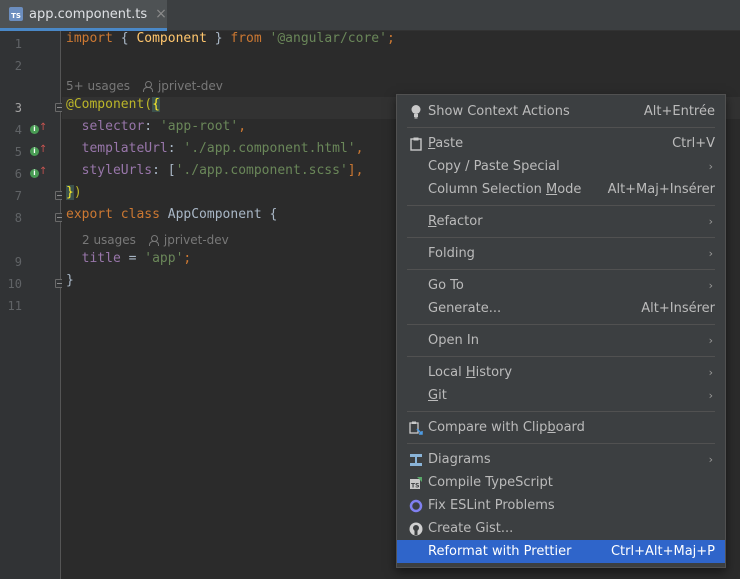 The image size is (740, 579). What do you see at coordinates (370, 15) in the screenshot?
I see `editor-tab-bar: TS app.component.ts ×` at bounding box center [370, 15].